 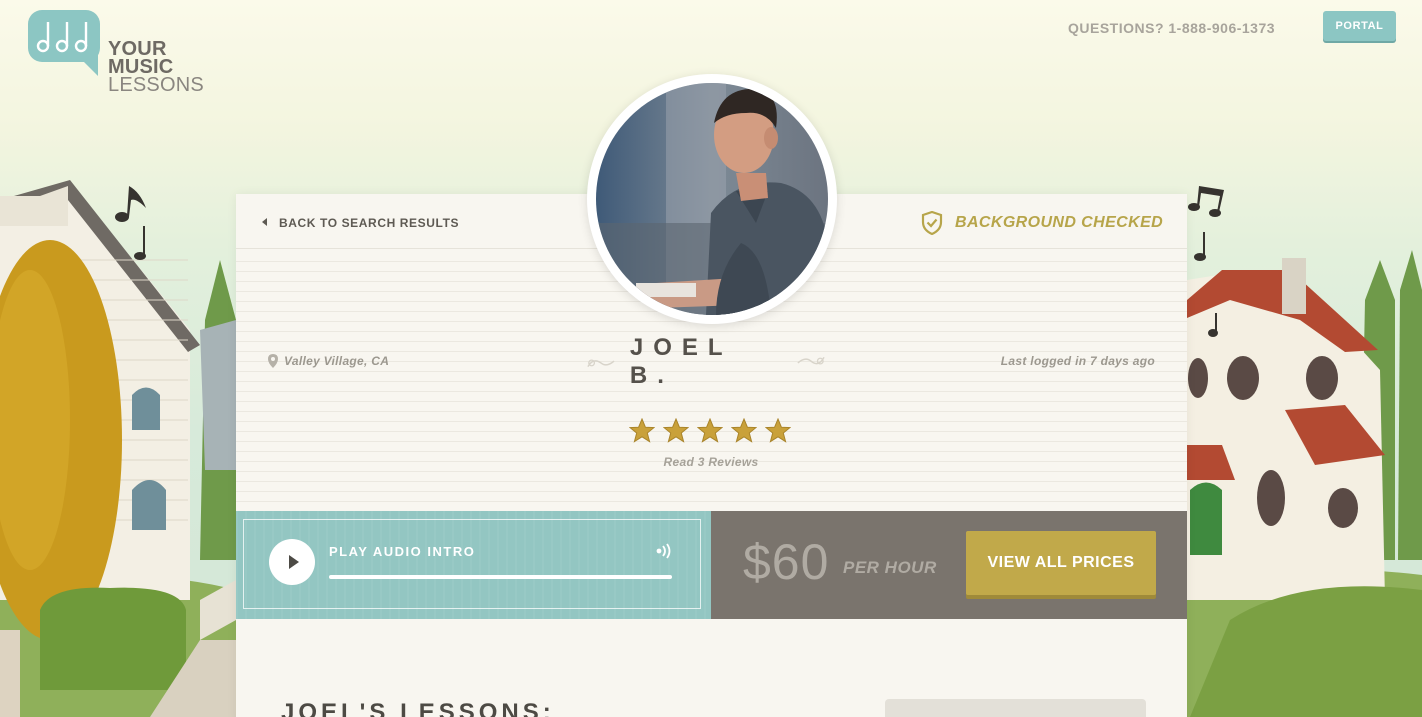 I want to click on teacher-photo, so click(x=712, y=199).